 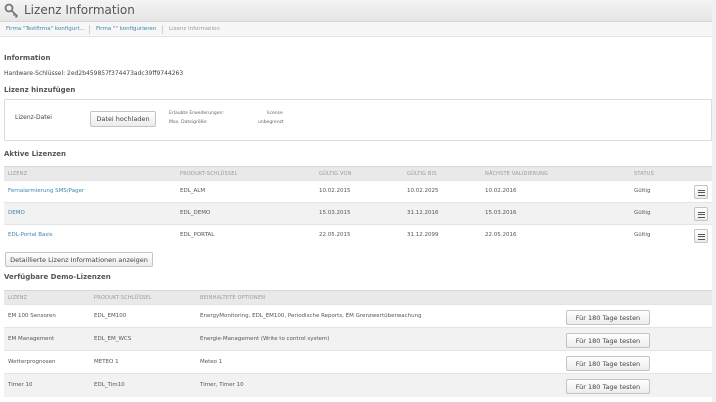 I want to click on valid-to: 31.12.2099, so click(x=423, y=235).